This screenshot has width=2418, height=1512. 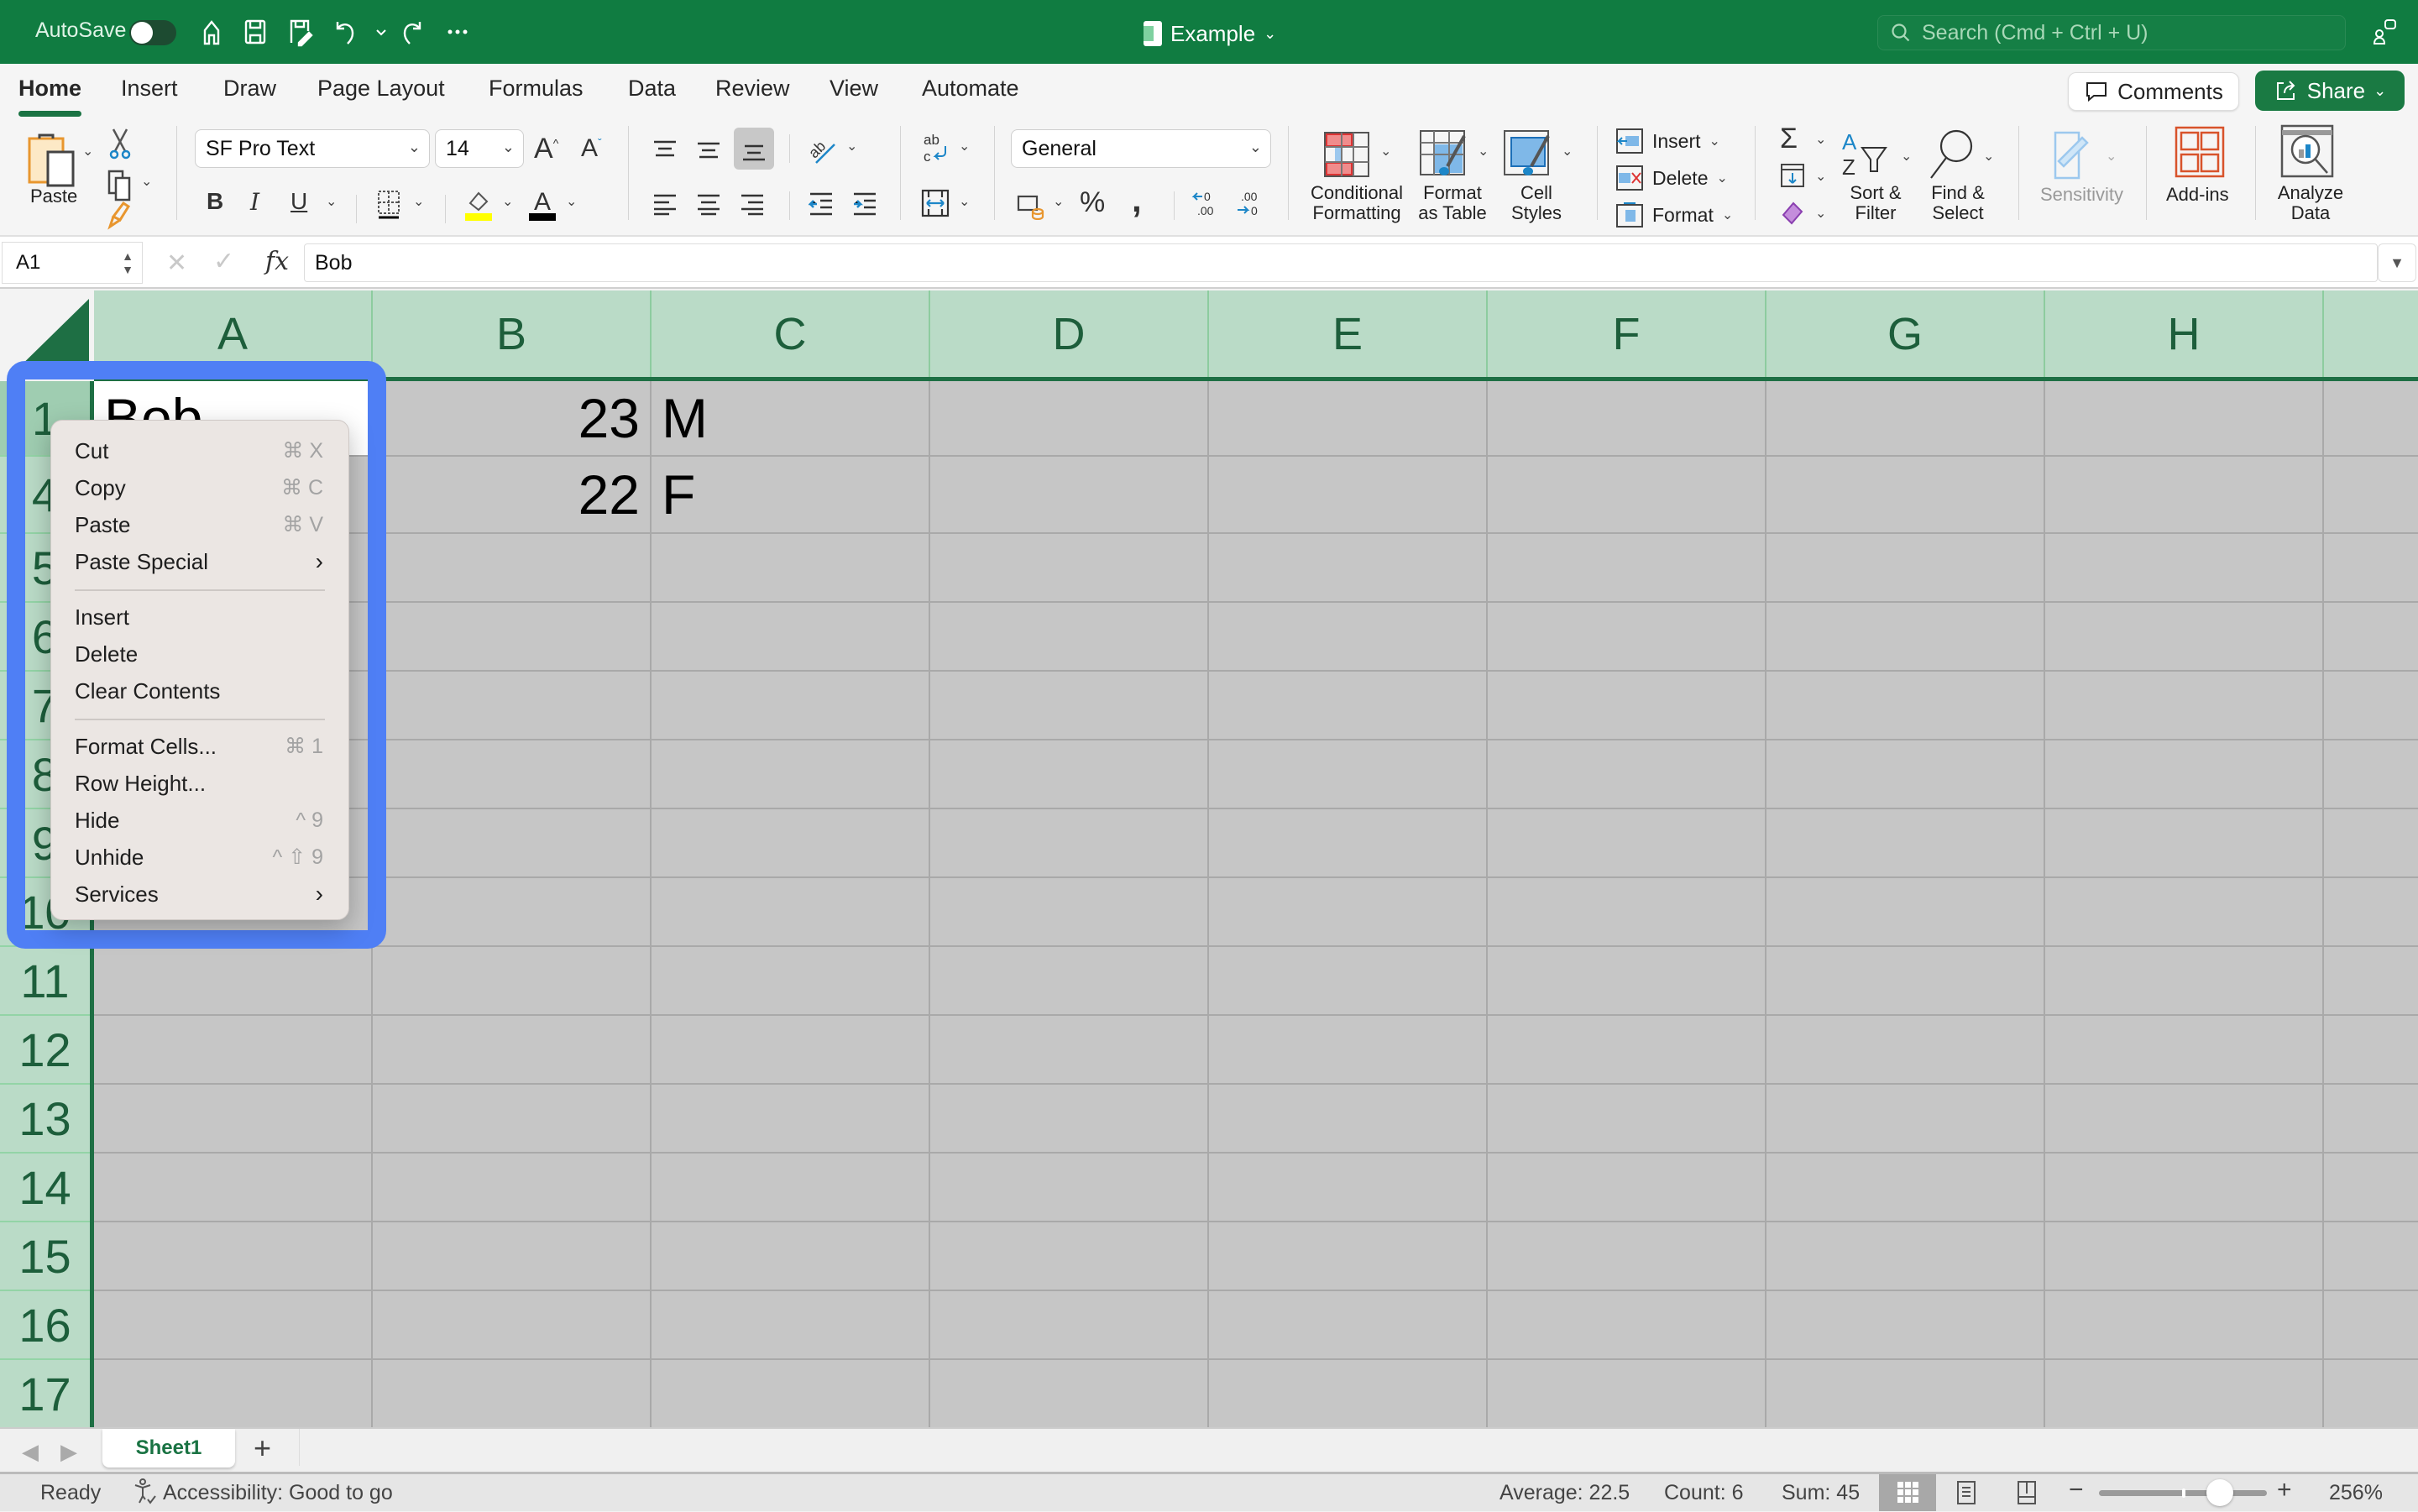 What do you see at coordinates (1869, 154) in the screenshot?
I see `sort-filter-icon: AZ` at bounding box center [1869, 154].